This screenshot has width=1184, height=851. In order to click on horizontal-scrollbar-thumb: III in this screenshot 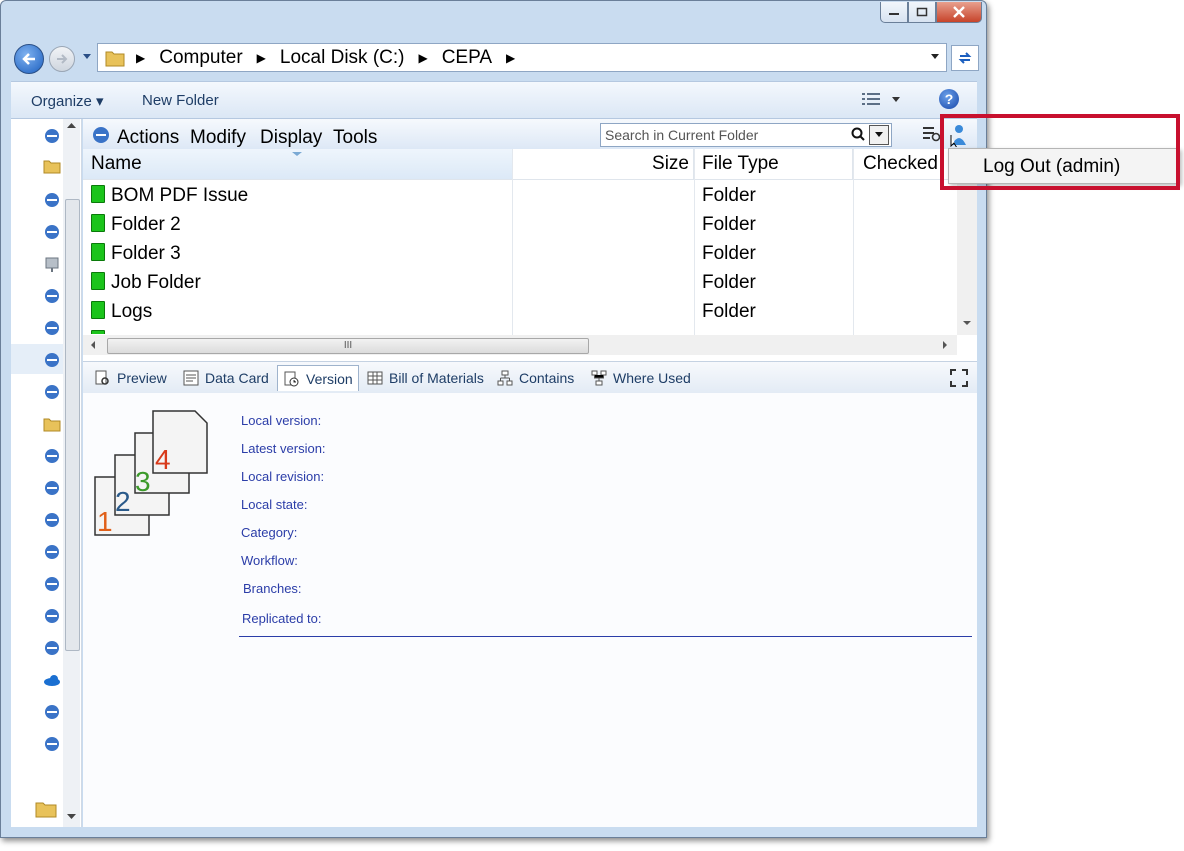, I will do `click(348, 346)`.